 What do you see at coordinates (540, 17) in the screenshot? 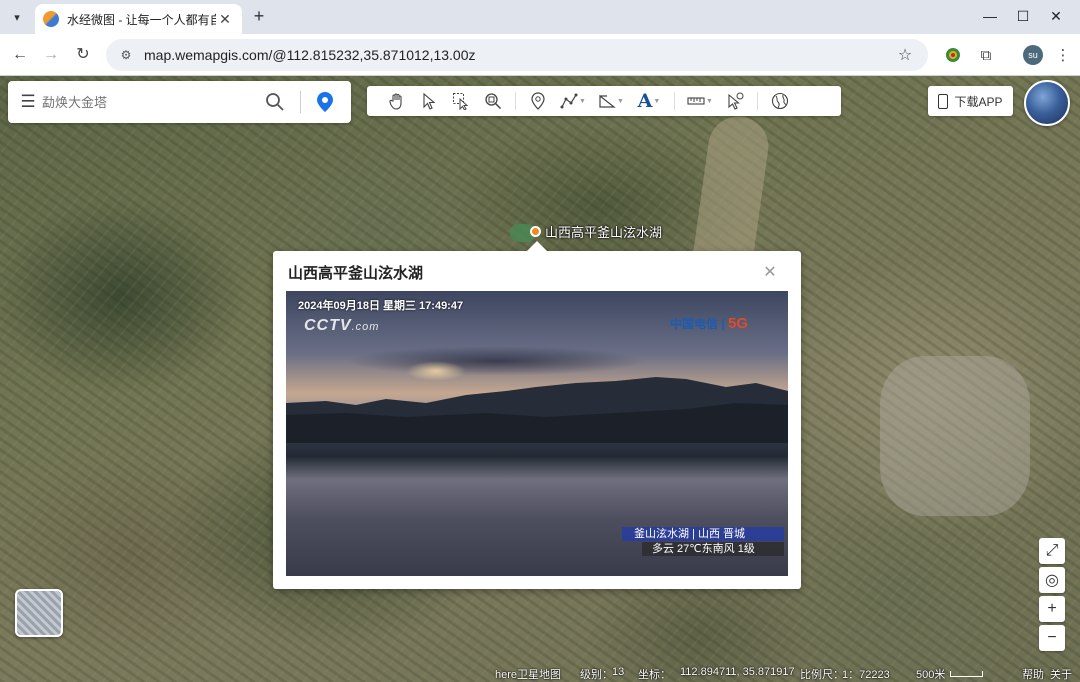
I see `browser-tabbar: ▾ 水经微图 - 让每一个人都有自己 ✕ + — ☐ ✕` at bounding box center [540, 17].